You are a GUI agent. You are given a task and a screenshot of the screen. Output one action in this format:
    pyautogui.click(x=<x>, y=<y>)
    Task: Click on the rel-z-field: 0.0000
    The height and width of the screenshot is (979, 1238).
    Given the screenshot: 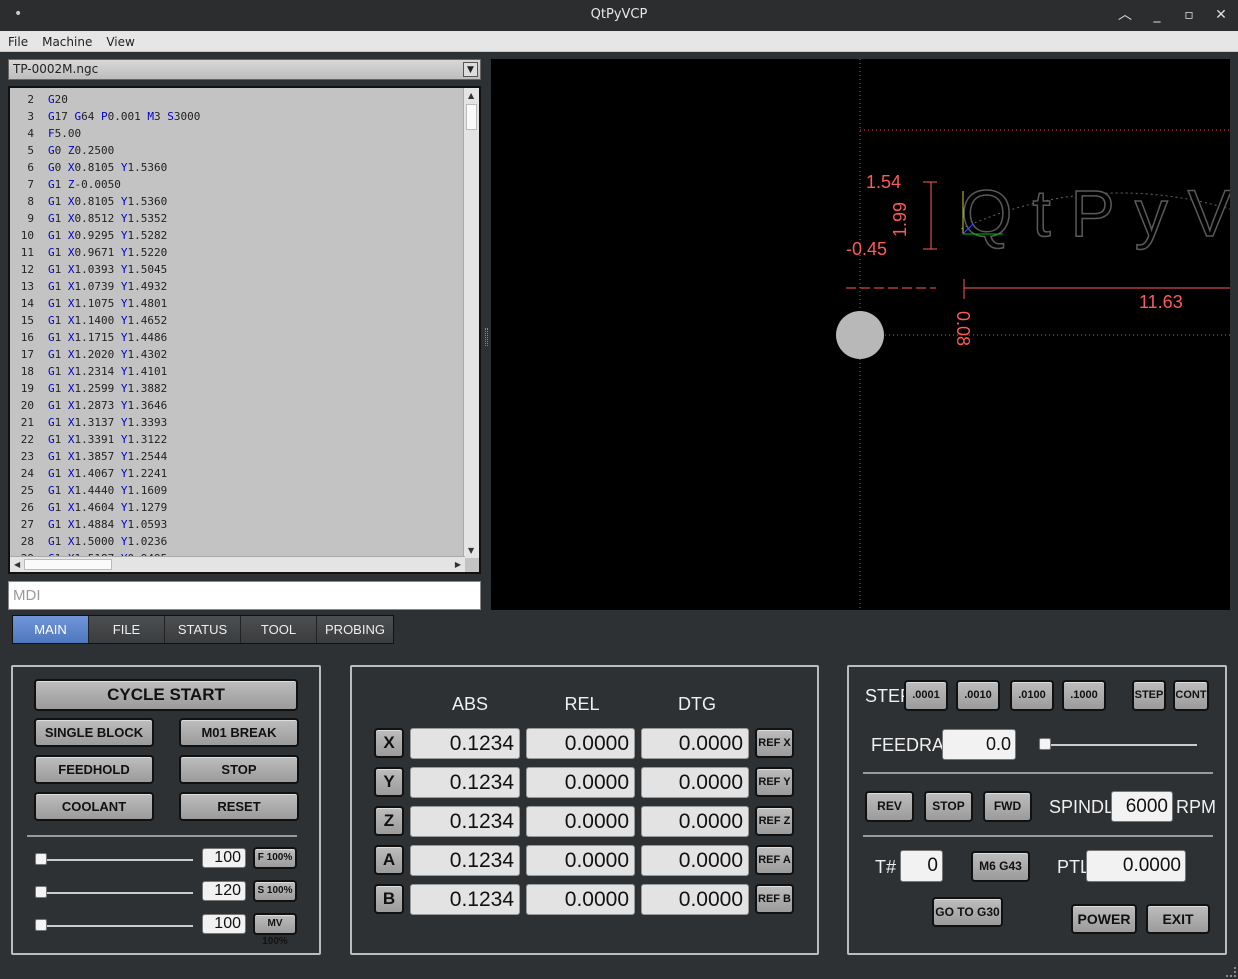 What is the action you would take?
    pyautogui.click(x=580, y=821)
    